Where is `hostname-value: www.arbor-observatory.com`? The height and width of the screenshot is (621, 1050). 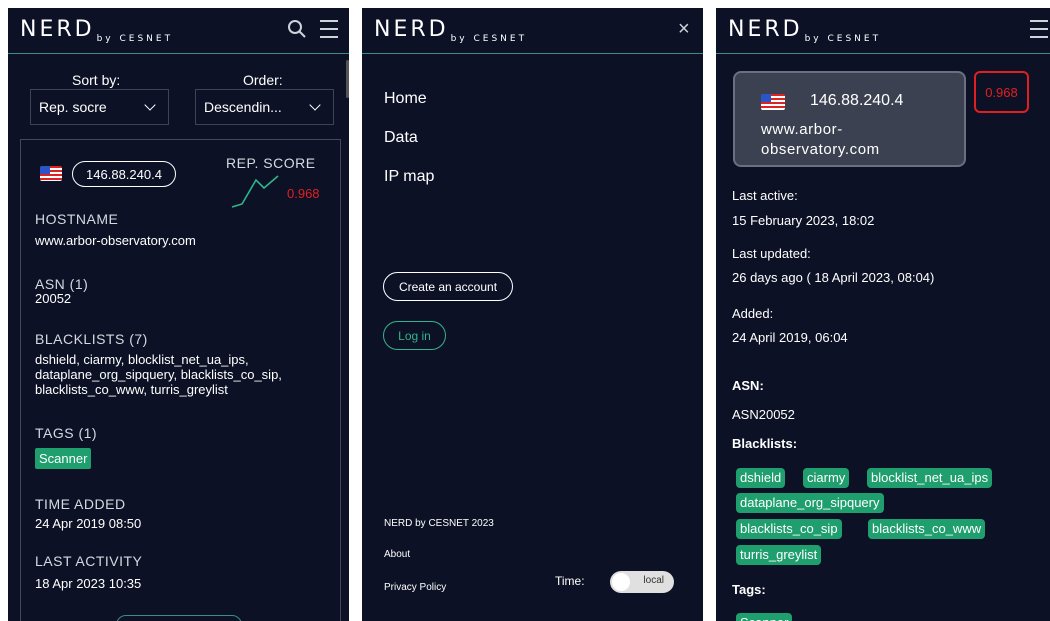 hostname-value: www.arbor-observatory.com is located at coordinates (115, 240).